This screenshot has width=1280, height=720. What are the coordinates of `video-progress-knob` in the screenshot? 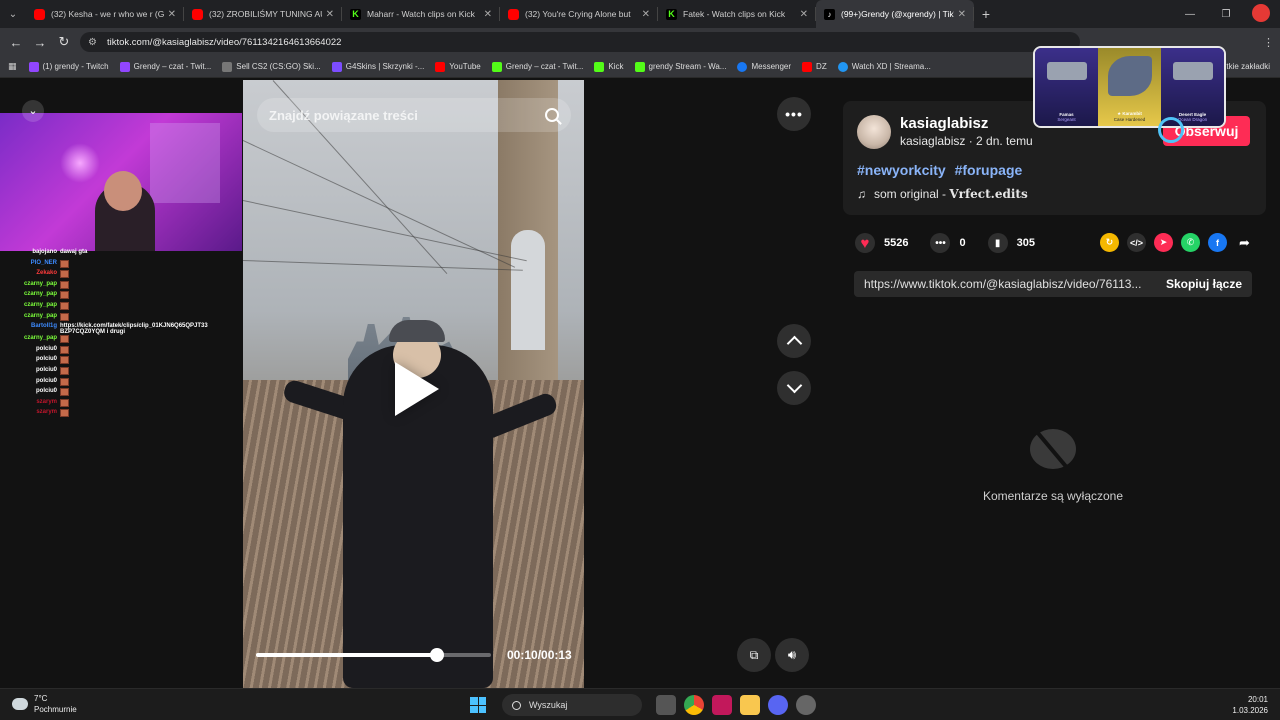 It's located at (436, 655).